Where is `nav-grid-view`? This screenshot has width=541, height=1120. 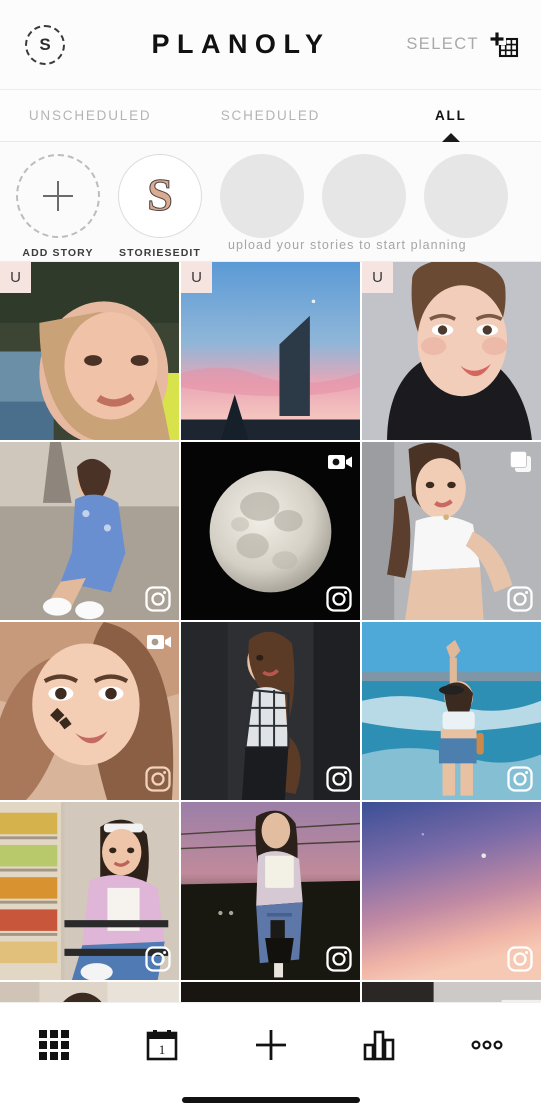 nav-grid-view is located at coordinates (54, 1045).